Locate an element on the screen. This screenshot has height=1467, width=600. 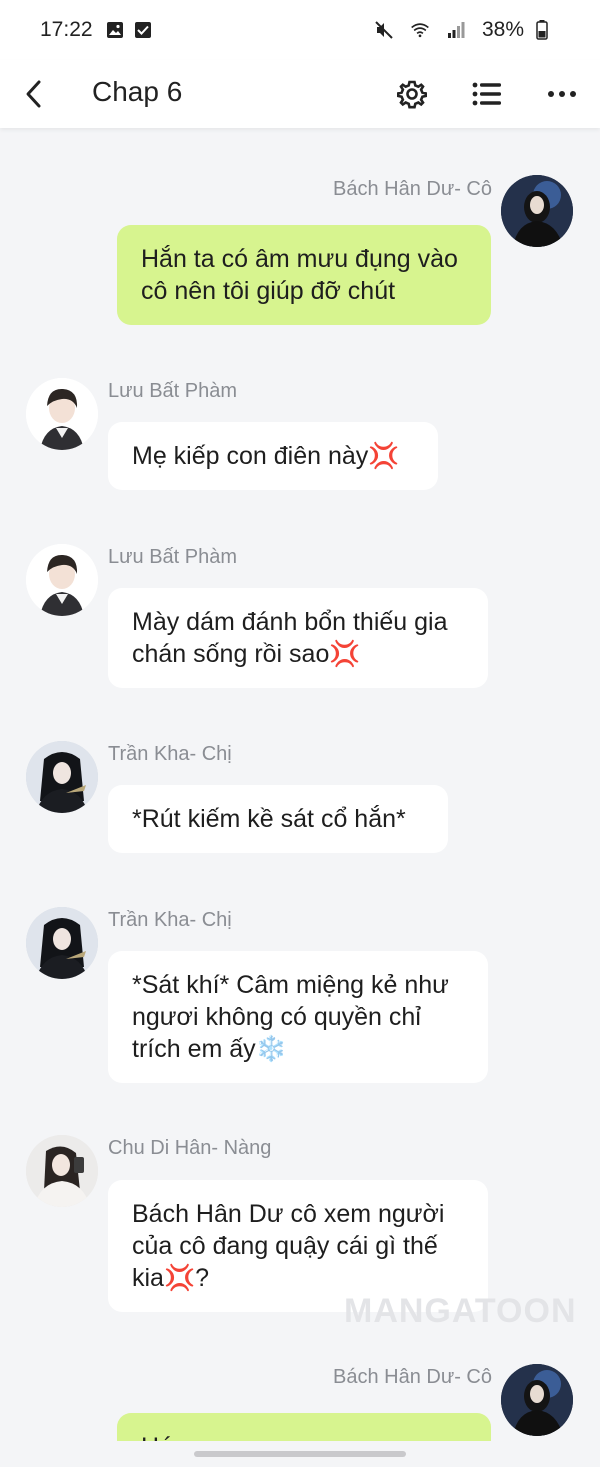
watermark: MANGATOON is located at coordinates (460, 1311).